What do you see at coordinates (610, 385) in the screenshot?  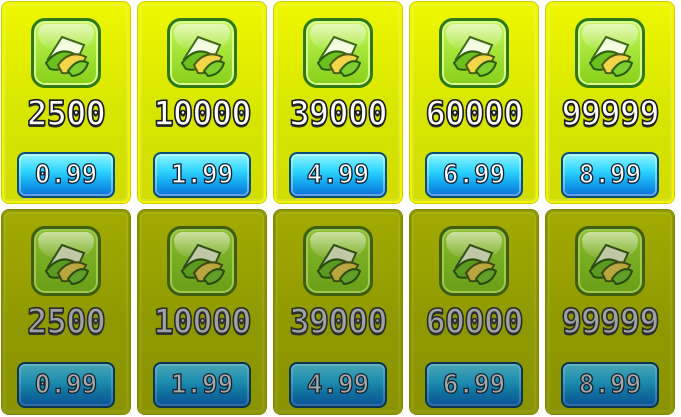 I see `buy-button-disabled: 8.99` at bounding box center [610, 385].